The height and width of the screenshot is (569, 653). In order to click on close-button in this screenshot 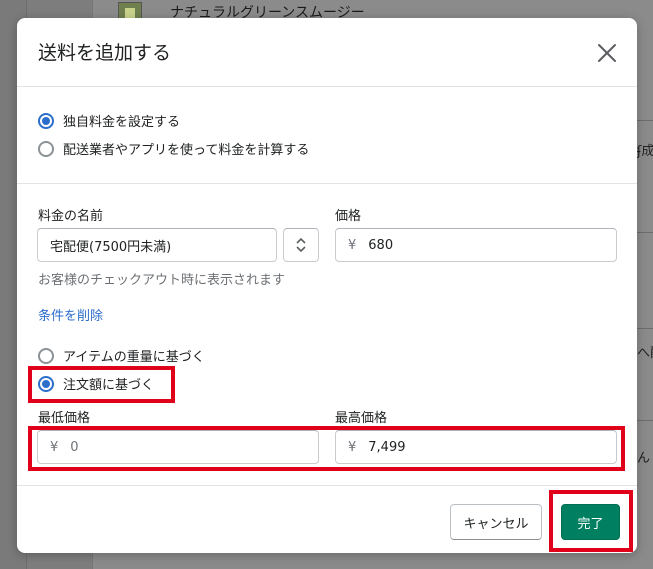, I will do `click(607, 53)`.